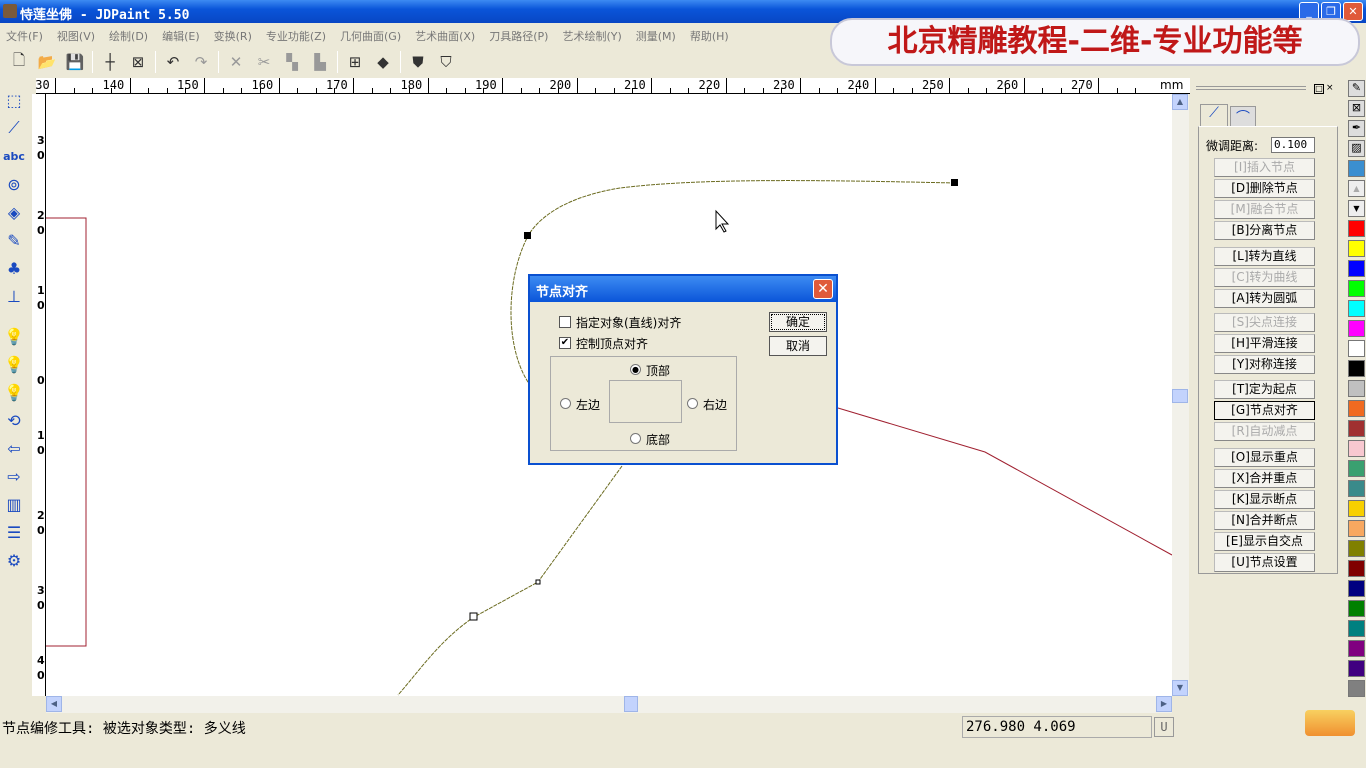  I want to click on palette-up-button: ▲, so click(1356, 188).